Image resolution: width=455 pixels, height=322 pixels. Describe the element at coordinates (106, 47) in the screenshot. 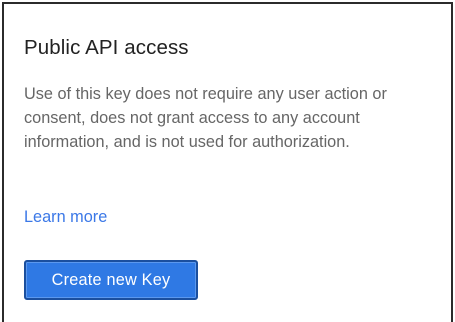

I see `section-title: Public API access` at that location.